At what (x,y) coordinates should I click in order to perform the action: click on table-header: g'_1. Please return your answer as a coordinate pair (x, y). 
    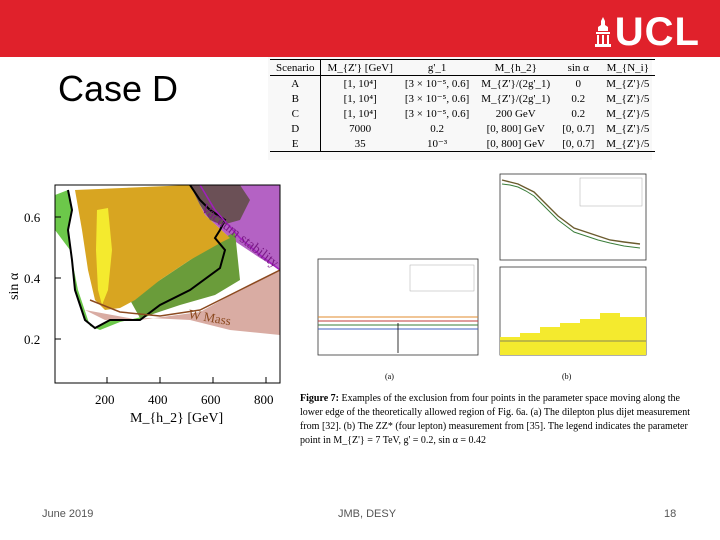
    Looking at the image, I should click on (437, 67).